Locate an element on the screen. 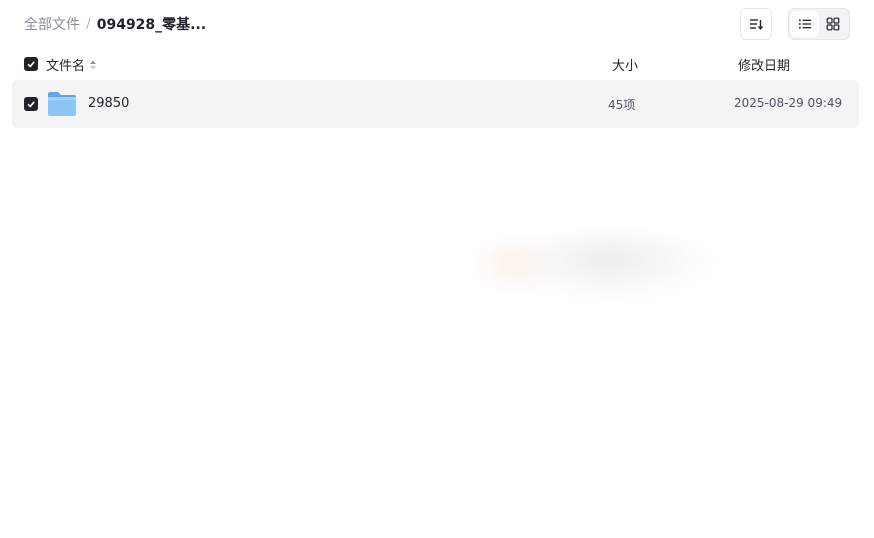 Image resolution: width=874 pixels, height=538 pixels. file-name: 29850 is located at coordinates (108, 103).